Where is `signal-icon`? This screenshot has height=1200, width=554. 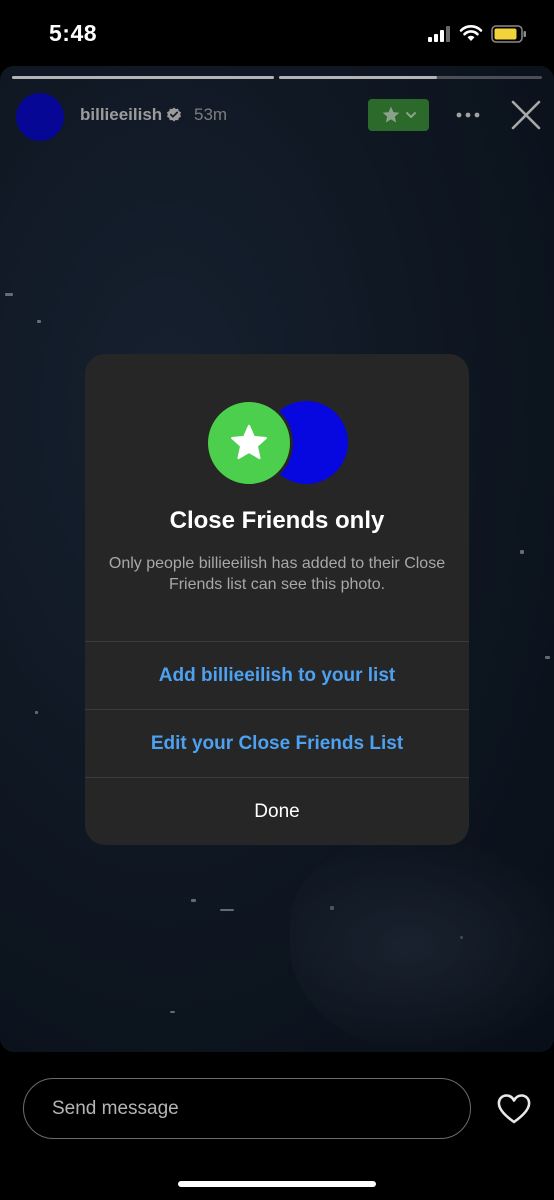
signal-icon is located at coordinates (439, 34).